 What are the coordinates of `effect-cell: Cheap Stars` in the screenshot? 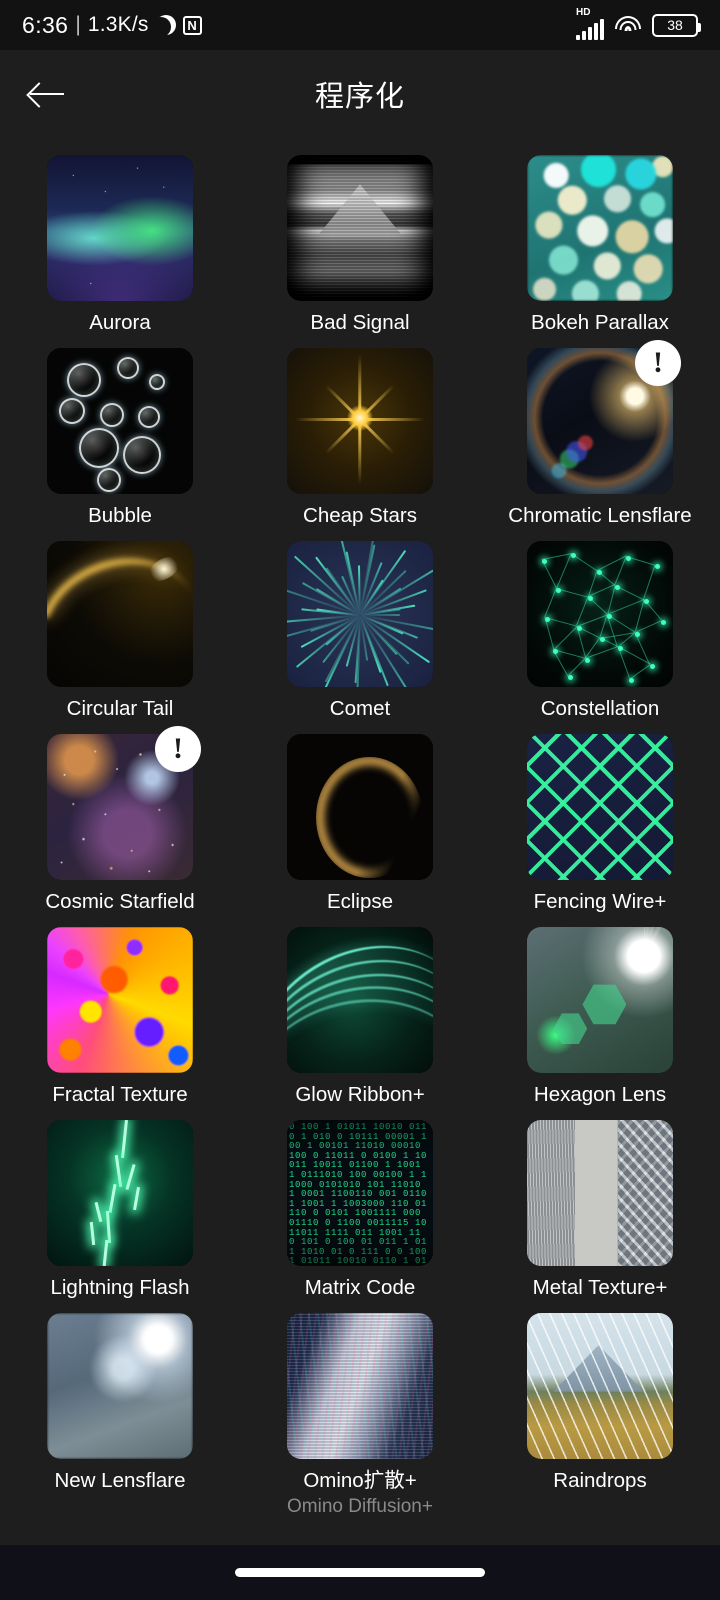 It's located at (360, 438).